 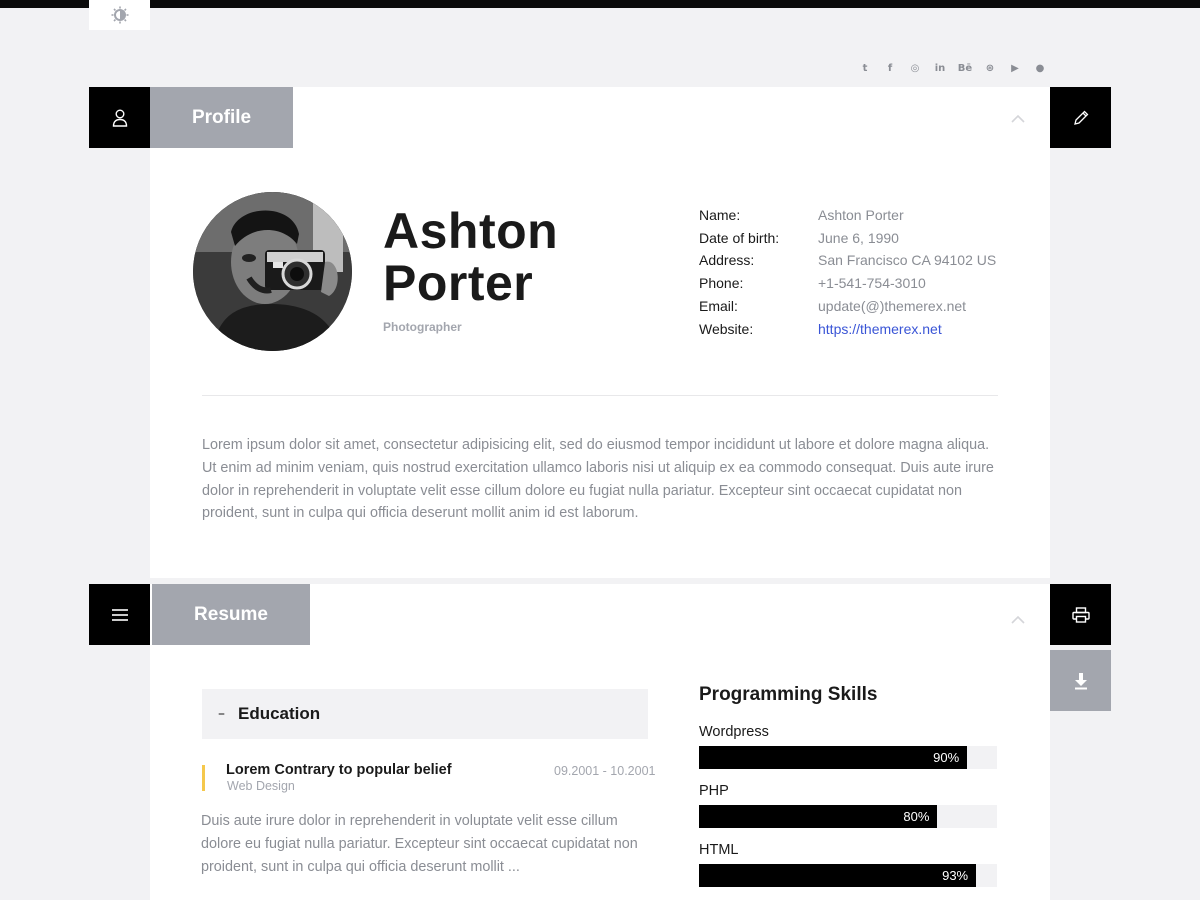 I want to click on skill-fill: 80%, so click(x=818, y=816).